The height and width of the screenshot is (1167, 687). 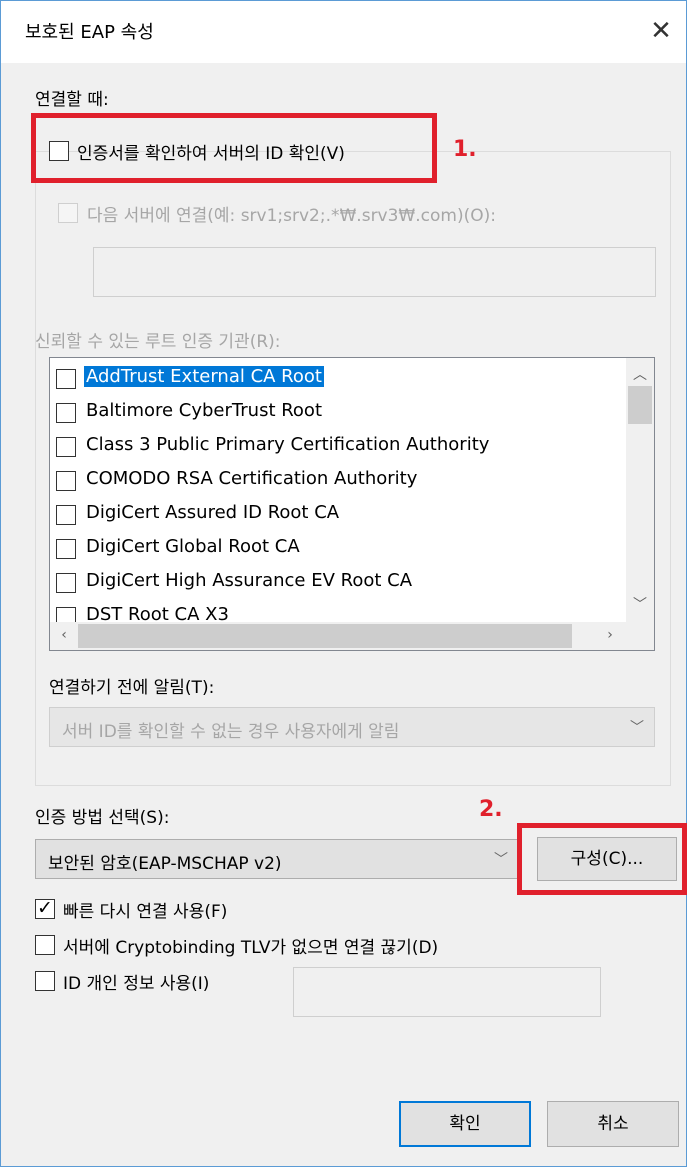 I want to click on list-item: AddTrust External CA Root, so click(x=339, y=378).